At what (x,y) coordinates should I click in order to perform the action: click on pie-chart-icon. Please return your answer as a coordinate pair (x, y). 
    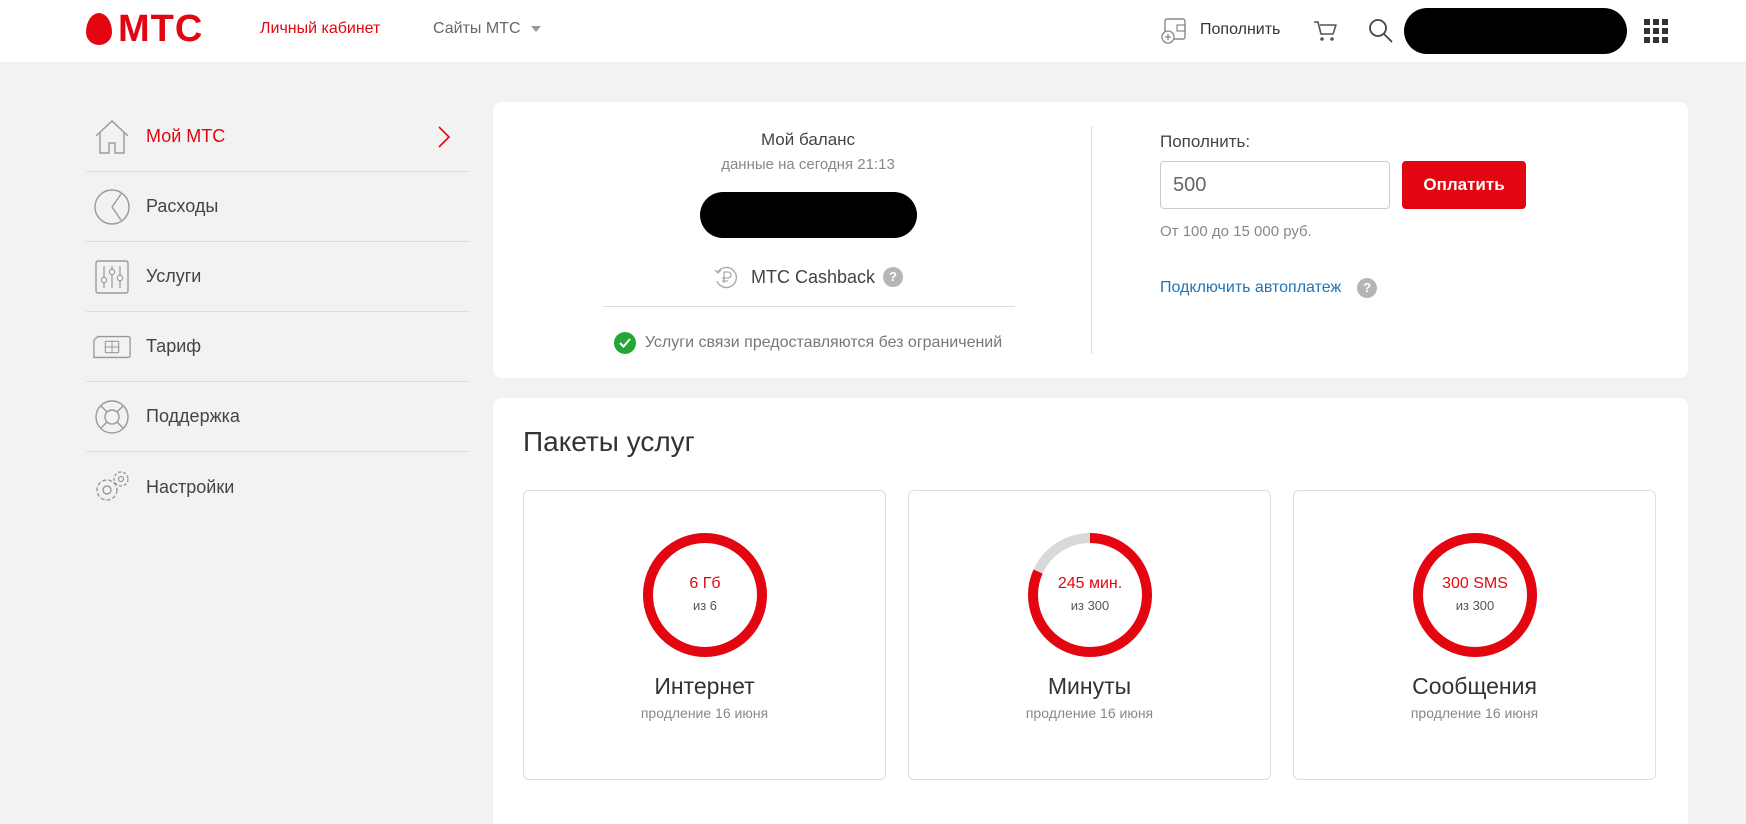
    Looking at the image, I should click on (112, 207).